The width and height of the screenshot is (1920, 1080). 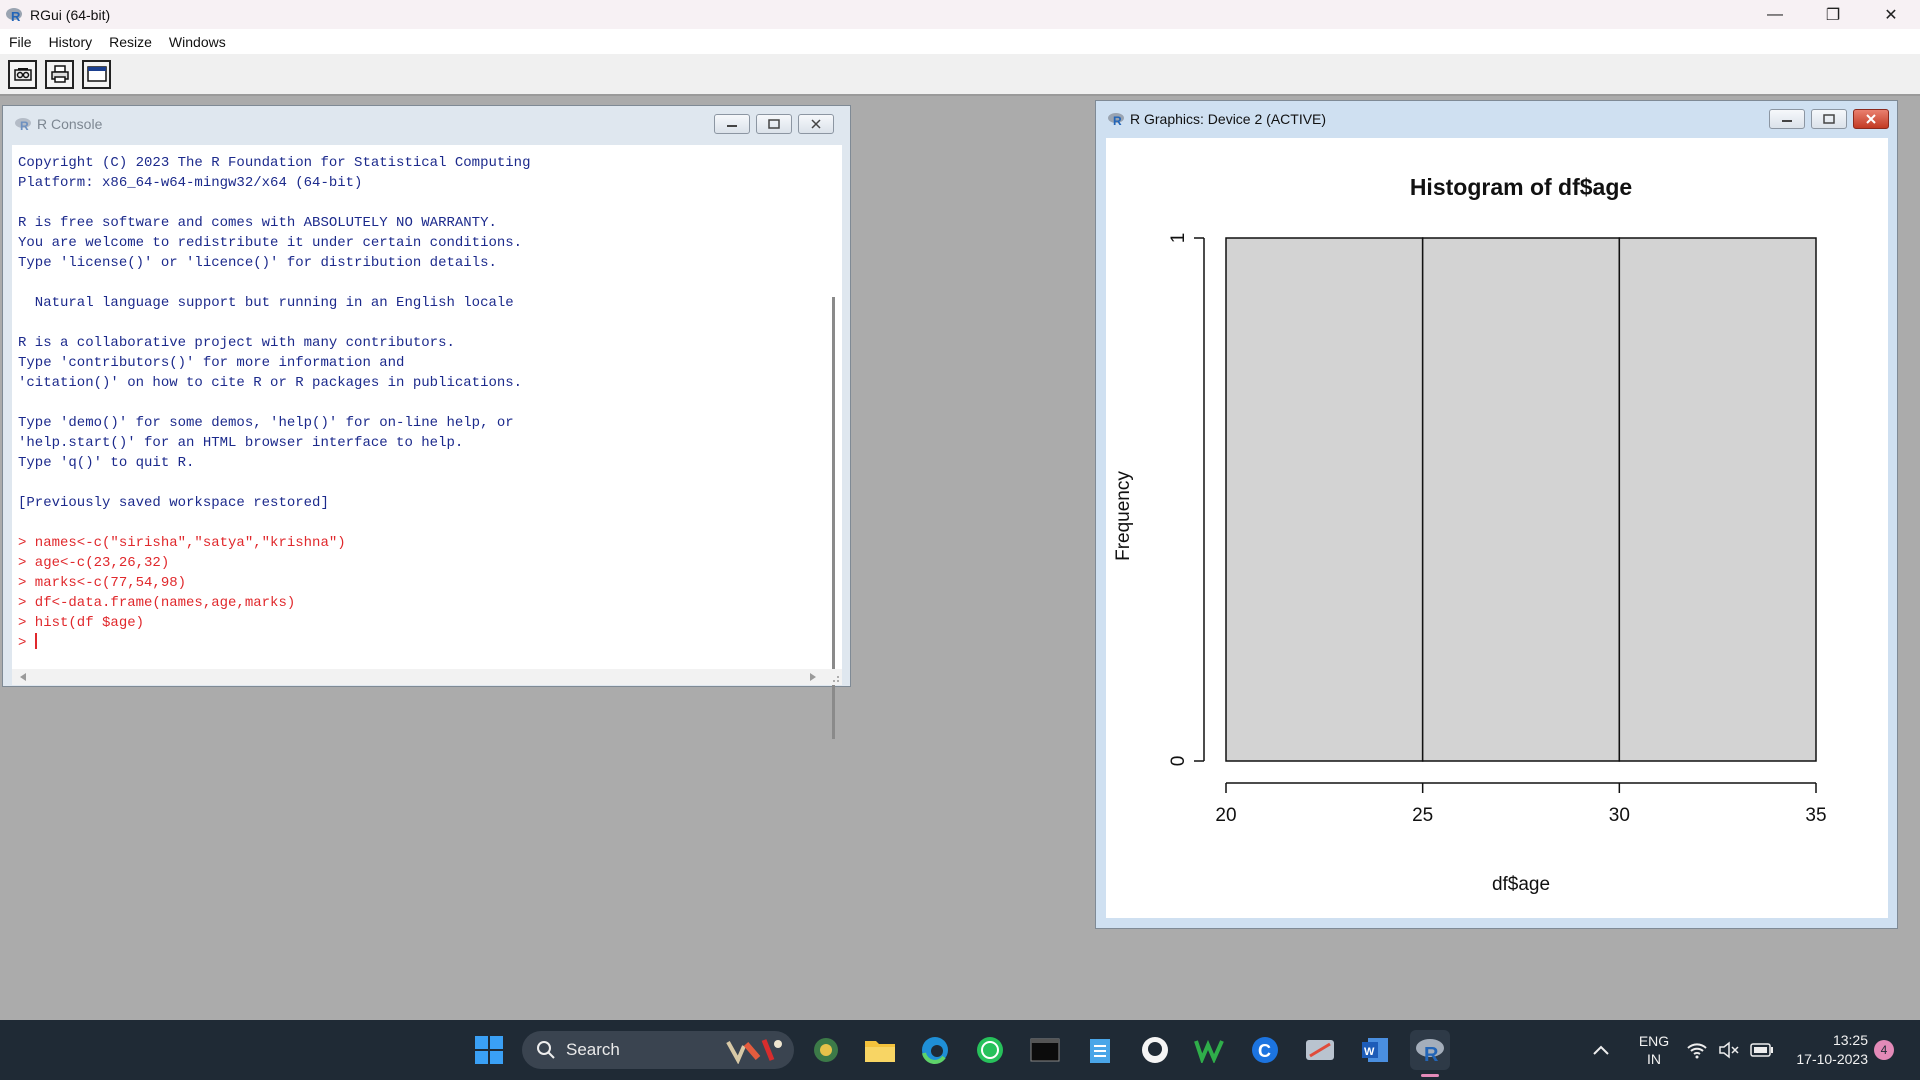 What do you see at coordinates (489, 1050) in the screenshot?
I see `start-button` at bounding box center [489, 1050].